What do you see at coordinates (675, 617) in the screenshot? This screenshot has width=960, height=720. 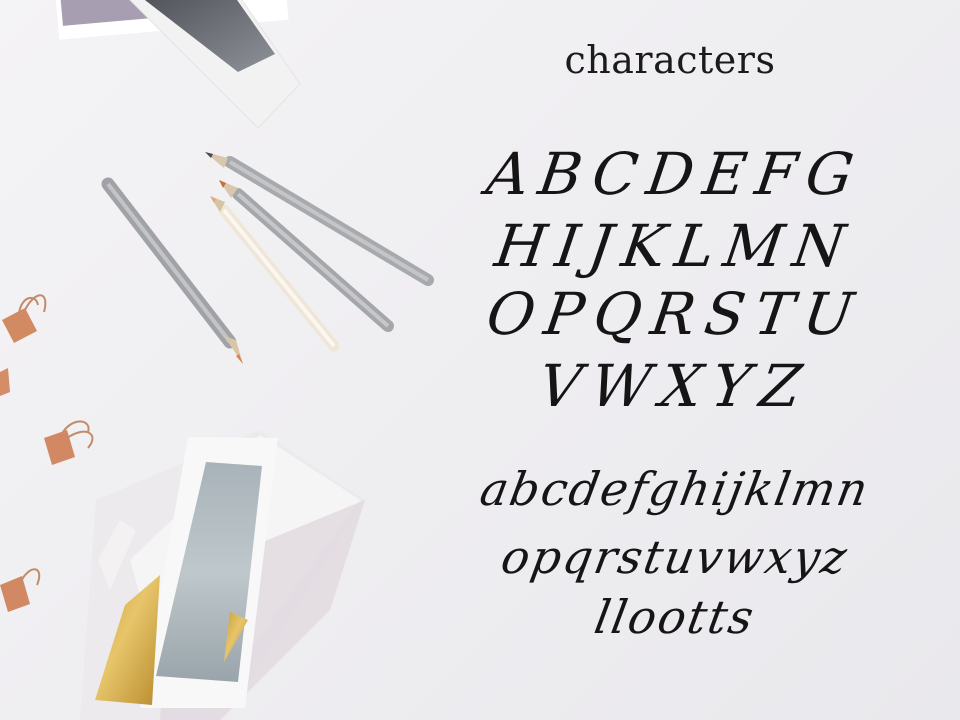 I see `lowercase-row-3: llootts` at bounding box center [675, 617].